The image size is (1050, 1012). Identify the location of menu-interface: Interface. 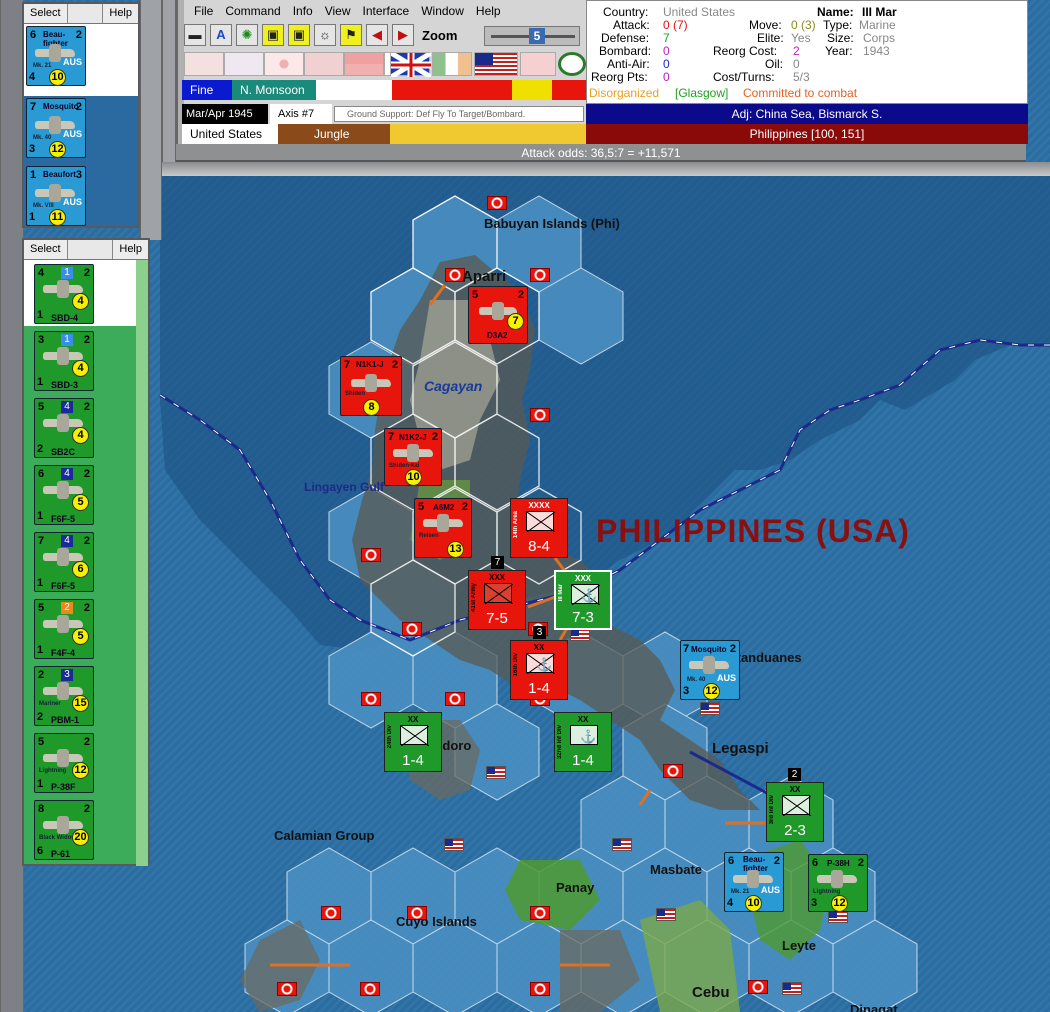
(386, 11).